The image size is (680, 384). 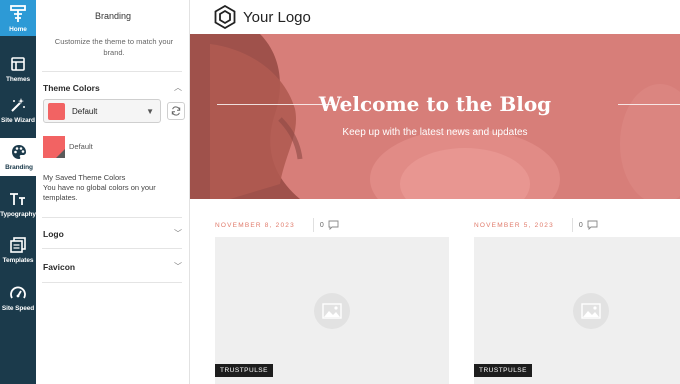 What do you see at coordinates (18, 260) in the screenshot?
I see `rail-label-templates: Templates` at bounding box center [18, 260].